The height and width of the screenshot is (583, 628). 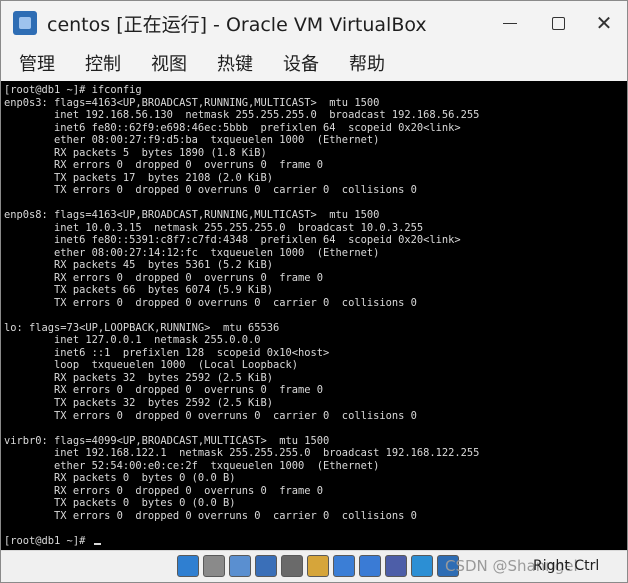 I want to click on terminal-line: inet 127.0.0.1 netmask 255.0.0.0, so click(x=132, y=340).